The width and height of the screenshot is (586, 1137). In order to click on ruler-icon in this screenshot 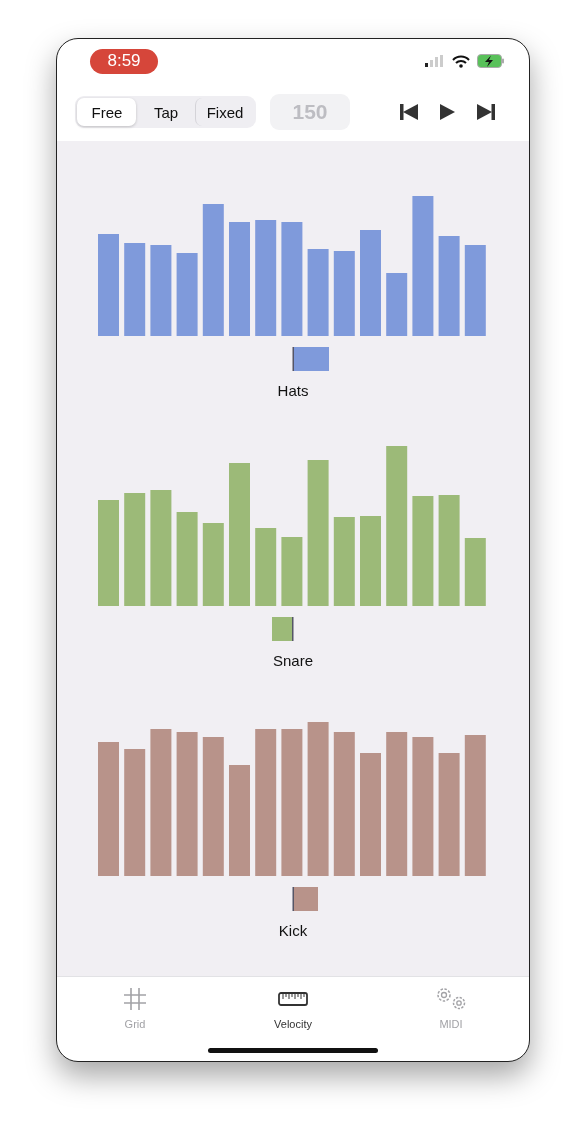, I will do `click(293, 998)`.